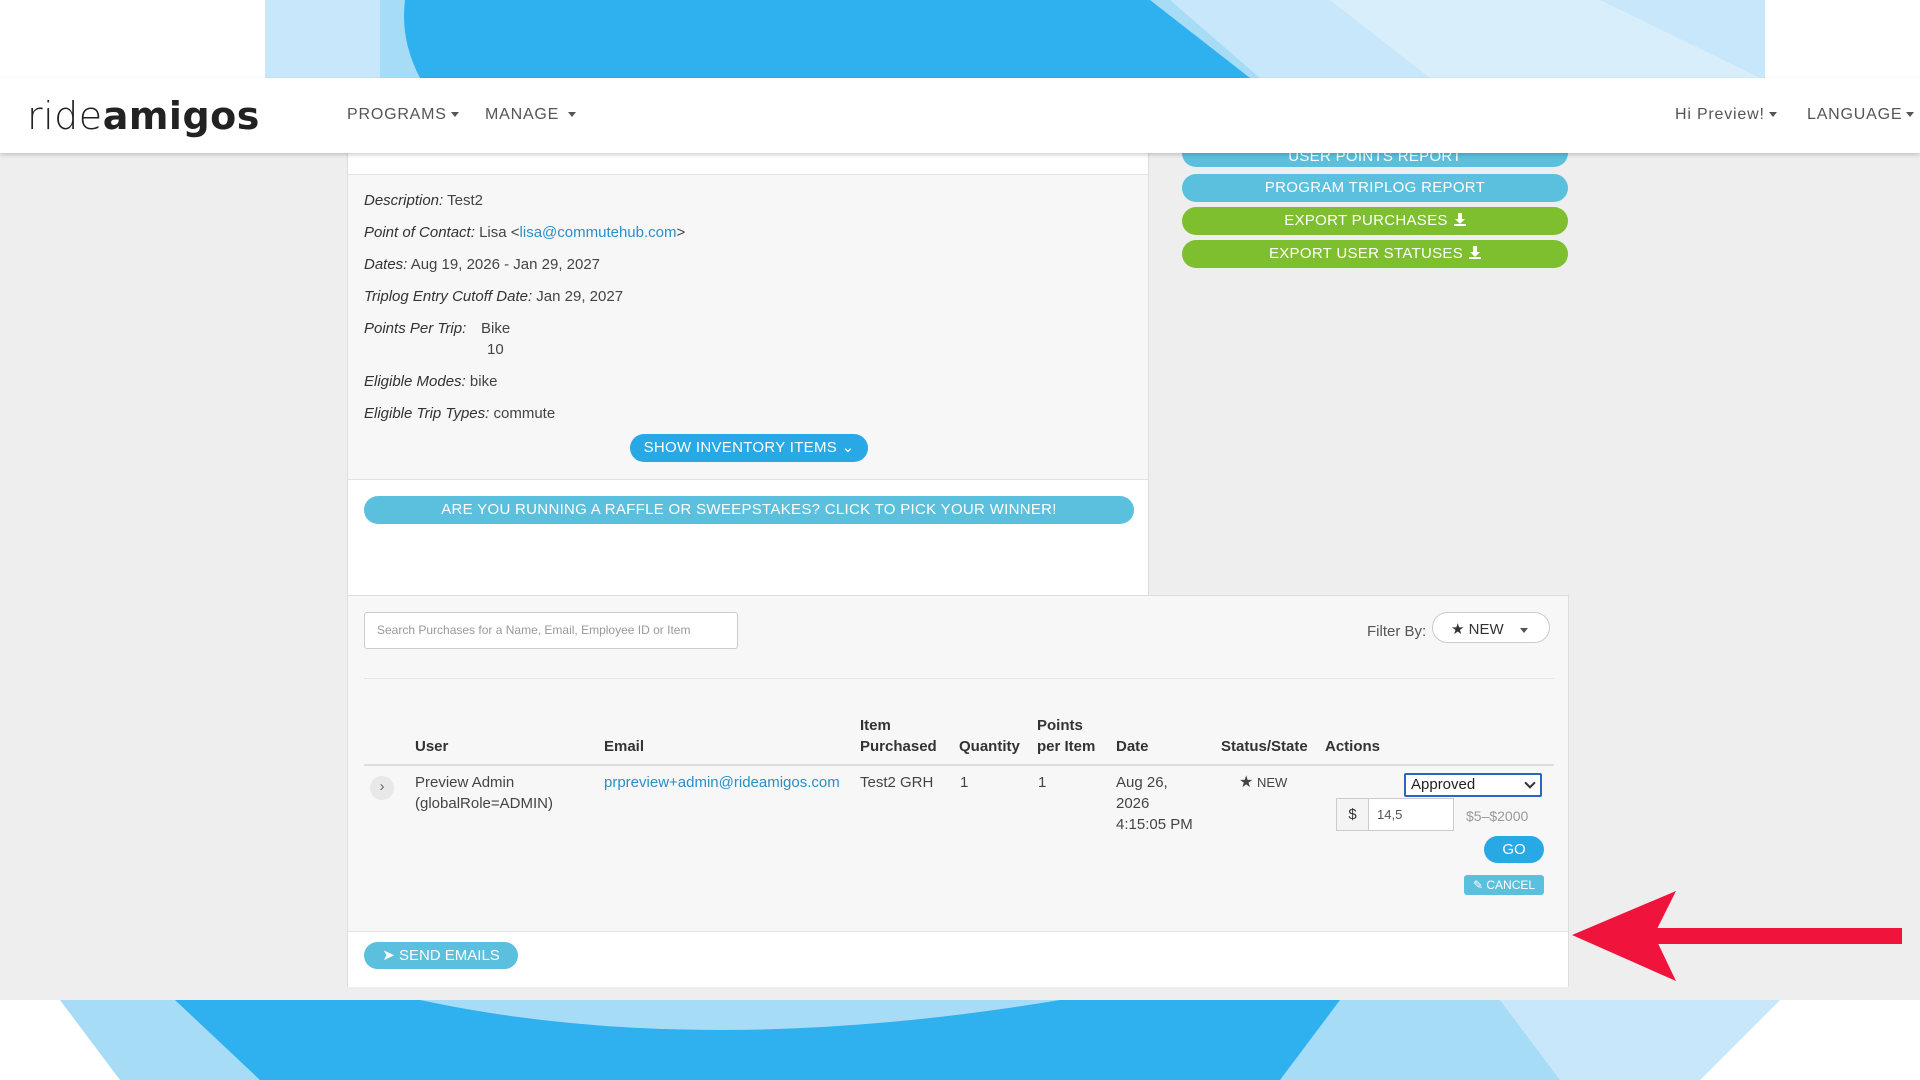  I want to click on divider, so click(959, 678).